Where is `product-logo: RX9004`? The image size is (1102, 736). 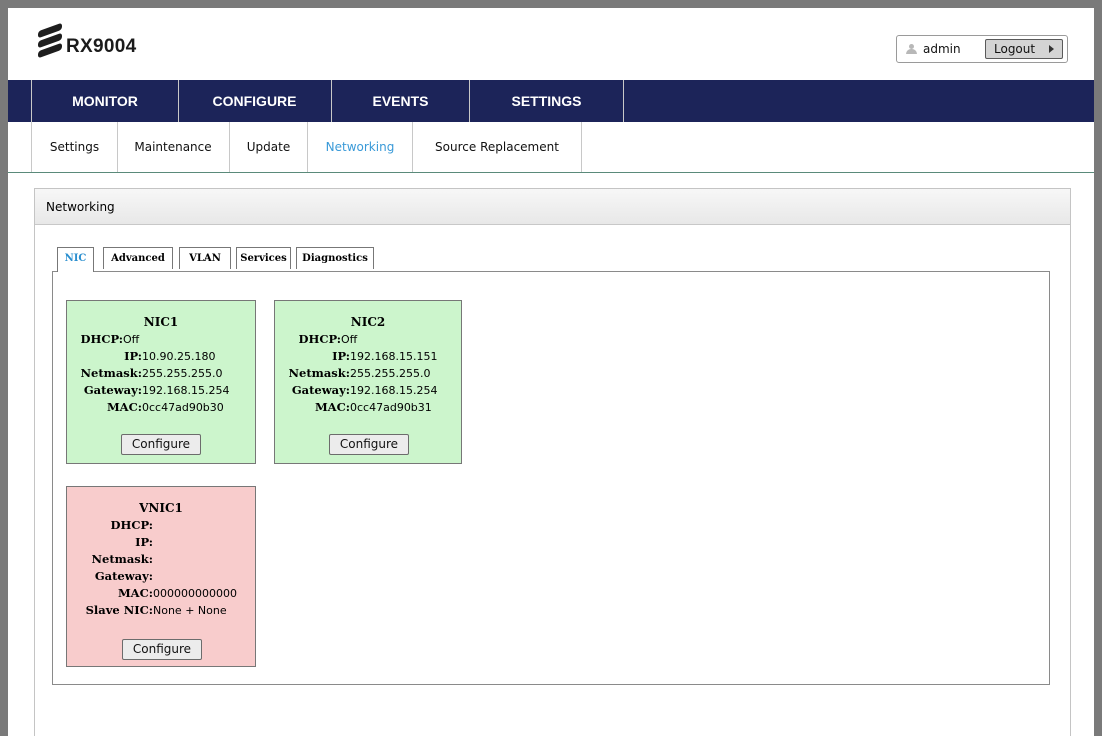
product-logo: RX9004 is located at coordinates (86, 41).